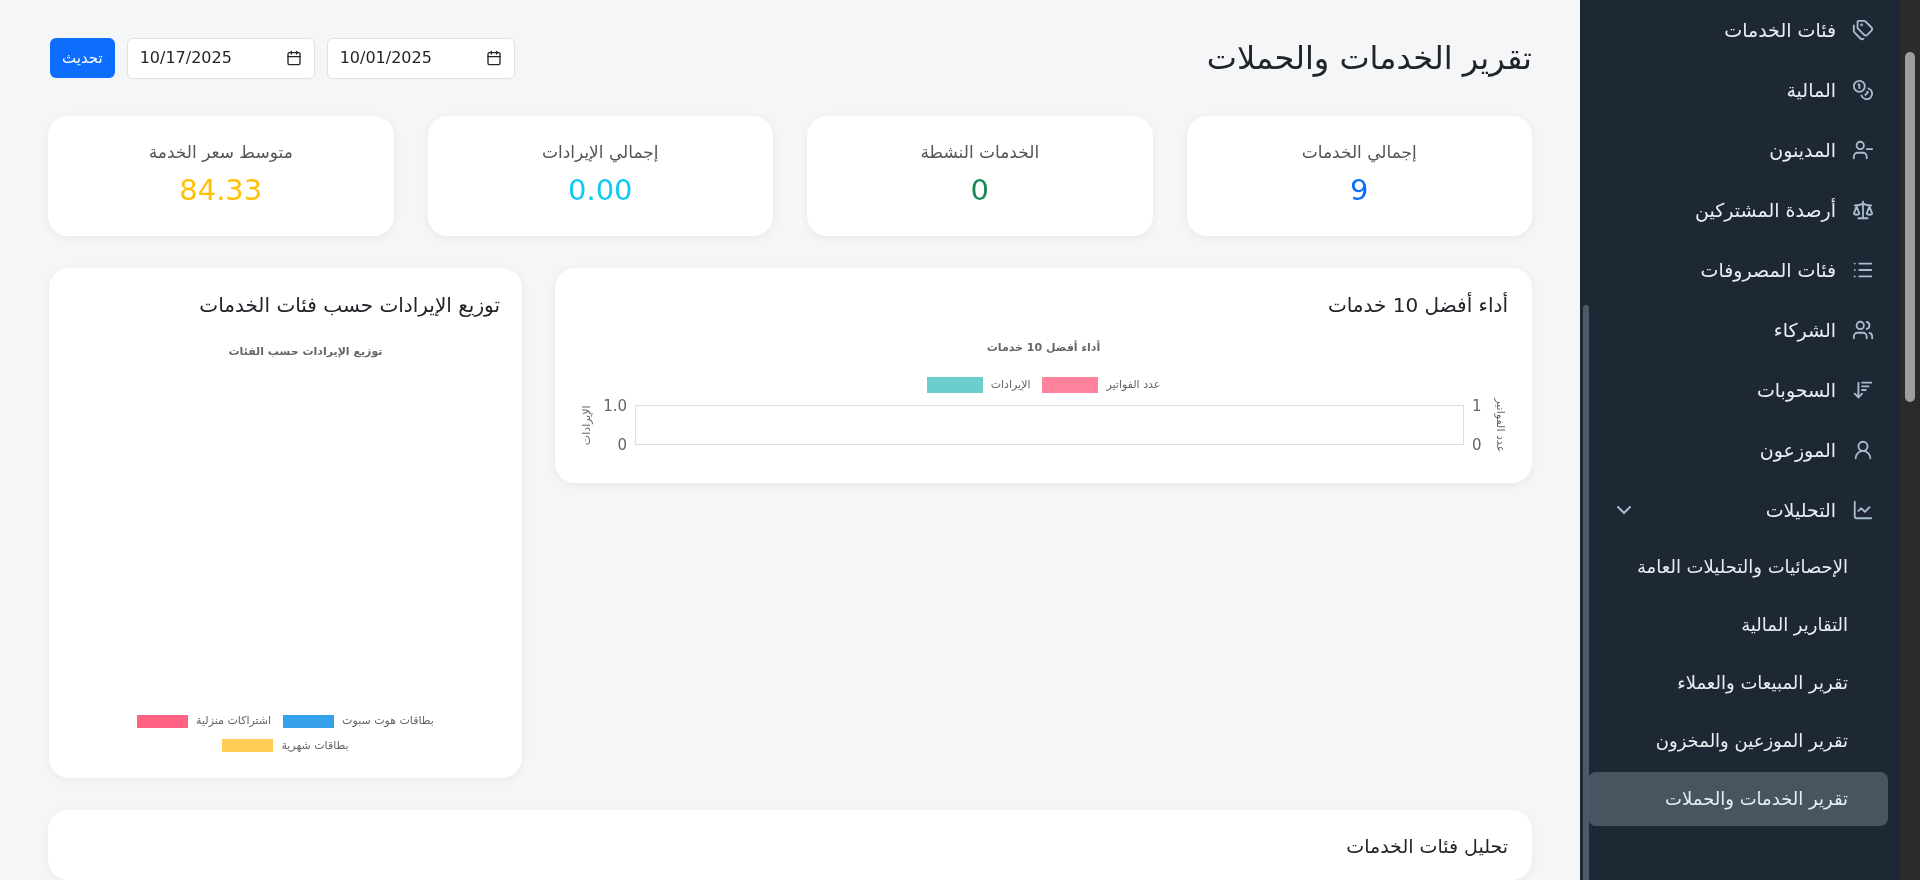 This screenshot has width=1920, height=880. Describe the element at coordinates (1740, 510) in the screenshot. I see `sidebar-item: التحليلات` at that location.